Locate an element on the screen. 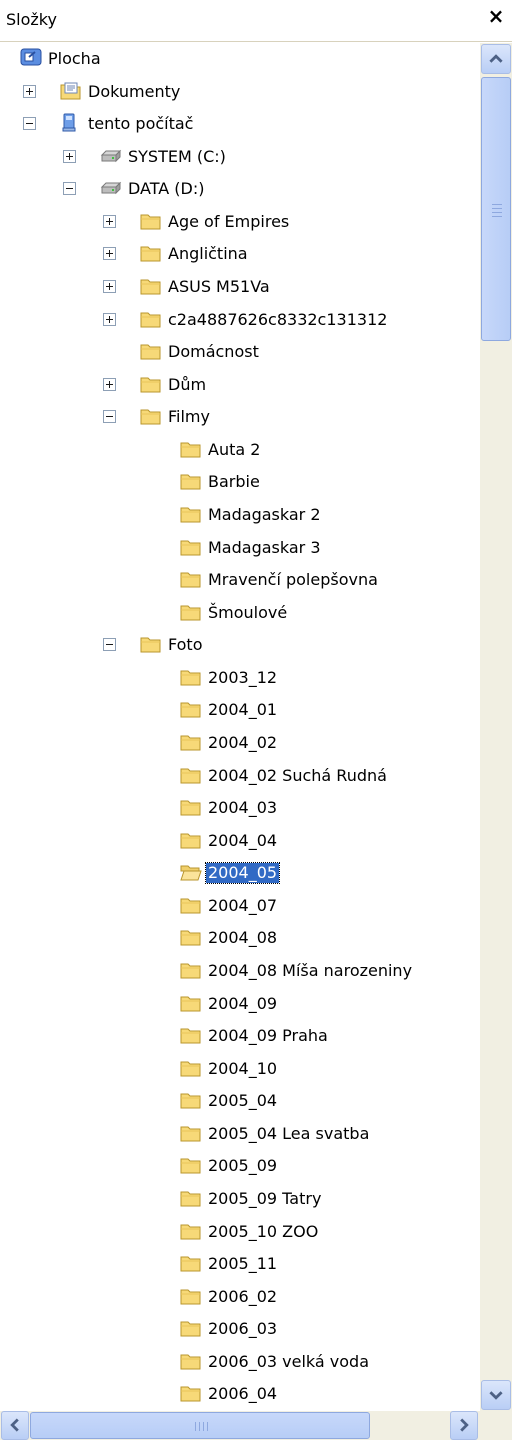 The height and width of the screenshot is (1440, 512). close-icon: × is located at coordinates (496, 16).